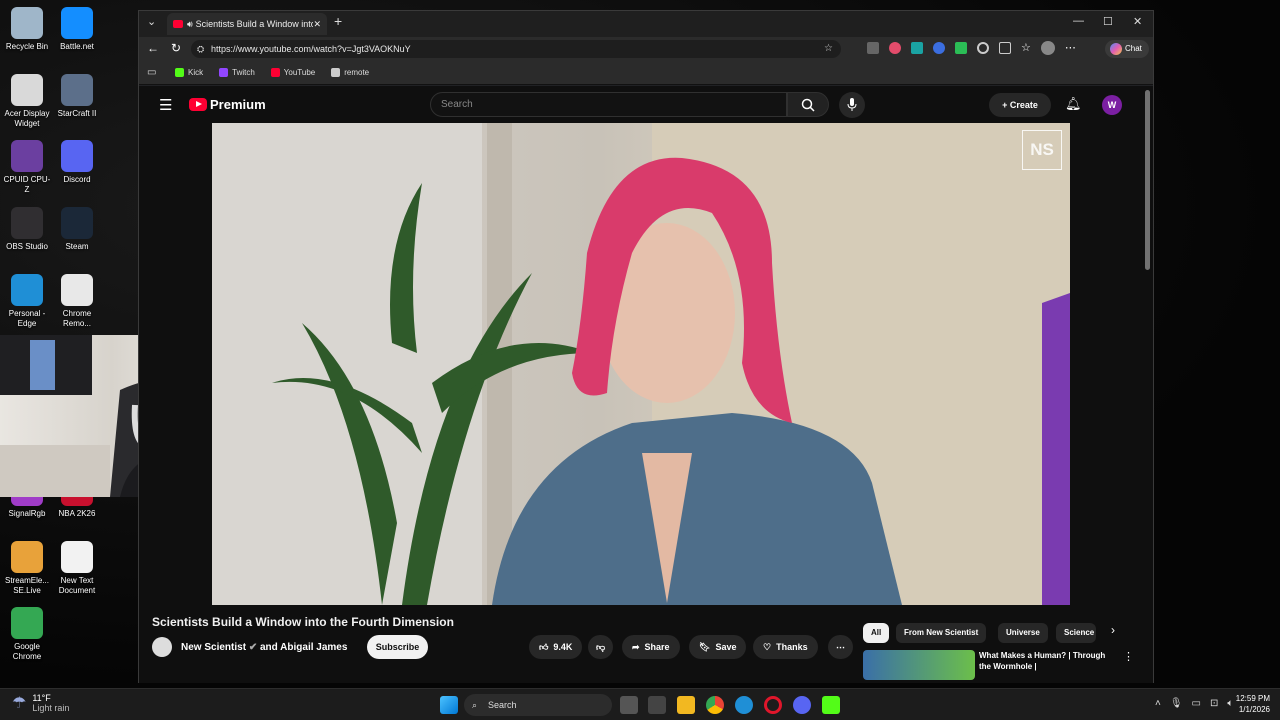 Image resolution: width=1280 pixels, height=720 pixels. I want to click on tab-youtube: 🔊︎ Scientists Build a Window into ✕, so click(247, 24).